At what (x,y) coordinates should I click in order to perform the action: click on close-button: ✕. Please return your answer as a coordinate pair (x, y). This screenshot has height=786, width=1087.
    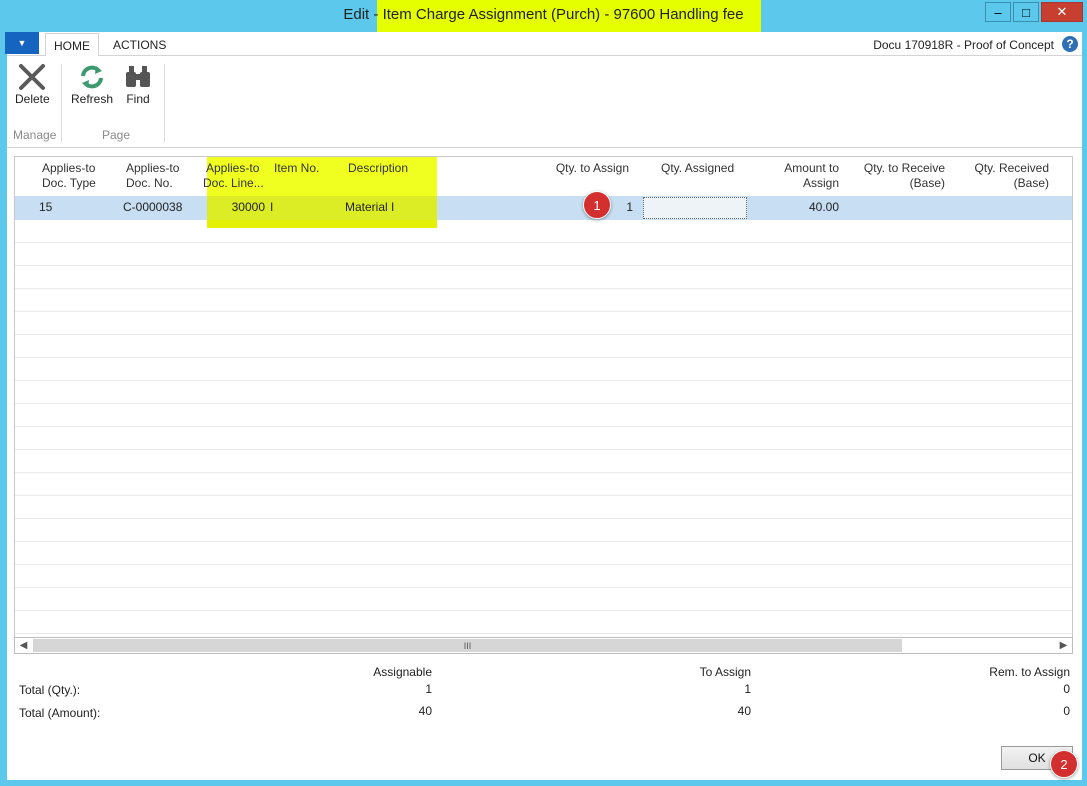
    Looking at the image, I should click on (1062, 12).